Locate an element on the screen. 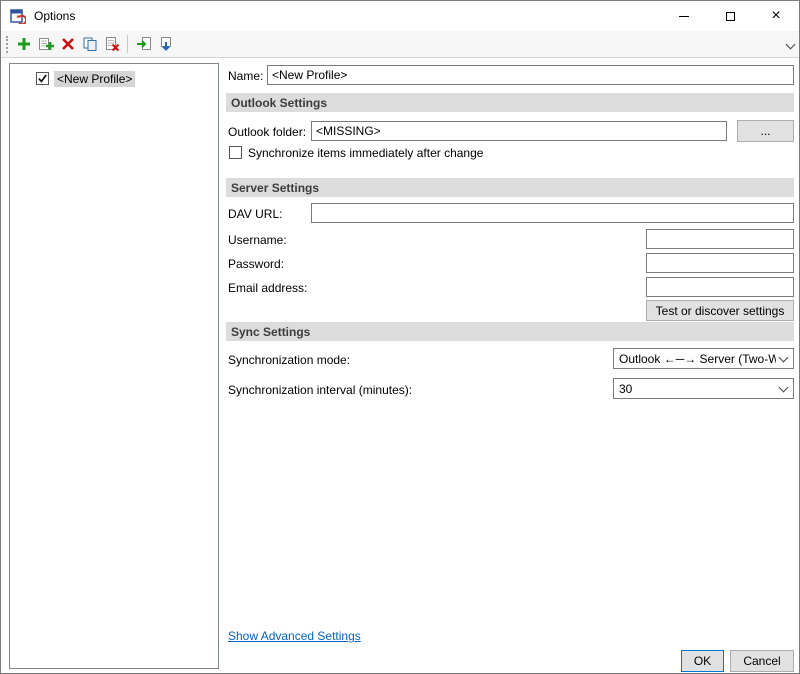 The image size is (800, 674). outlook-settings-header: Outlook Settings is located at coordinates (510, 102).